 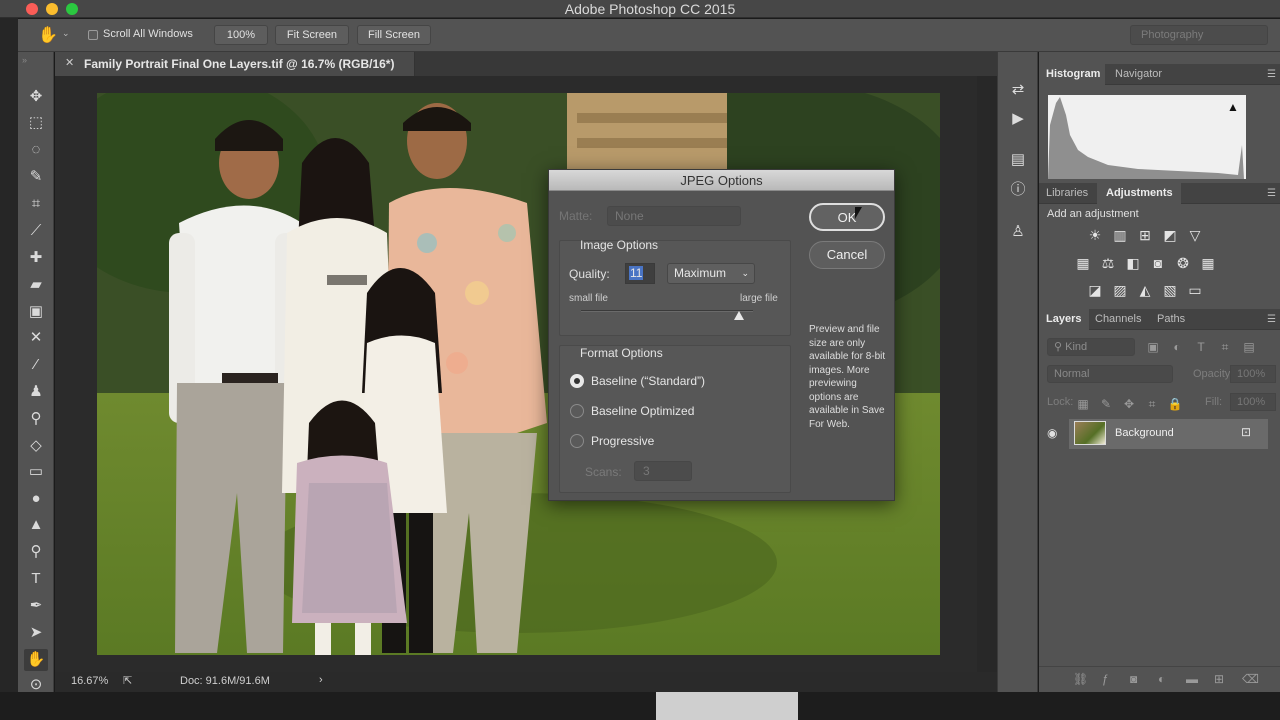 What do you see at coordinates (1018, 90) in the screenshot?
I see `history-icon: ⇄` at bounding box center [1018, 90].